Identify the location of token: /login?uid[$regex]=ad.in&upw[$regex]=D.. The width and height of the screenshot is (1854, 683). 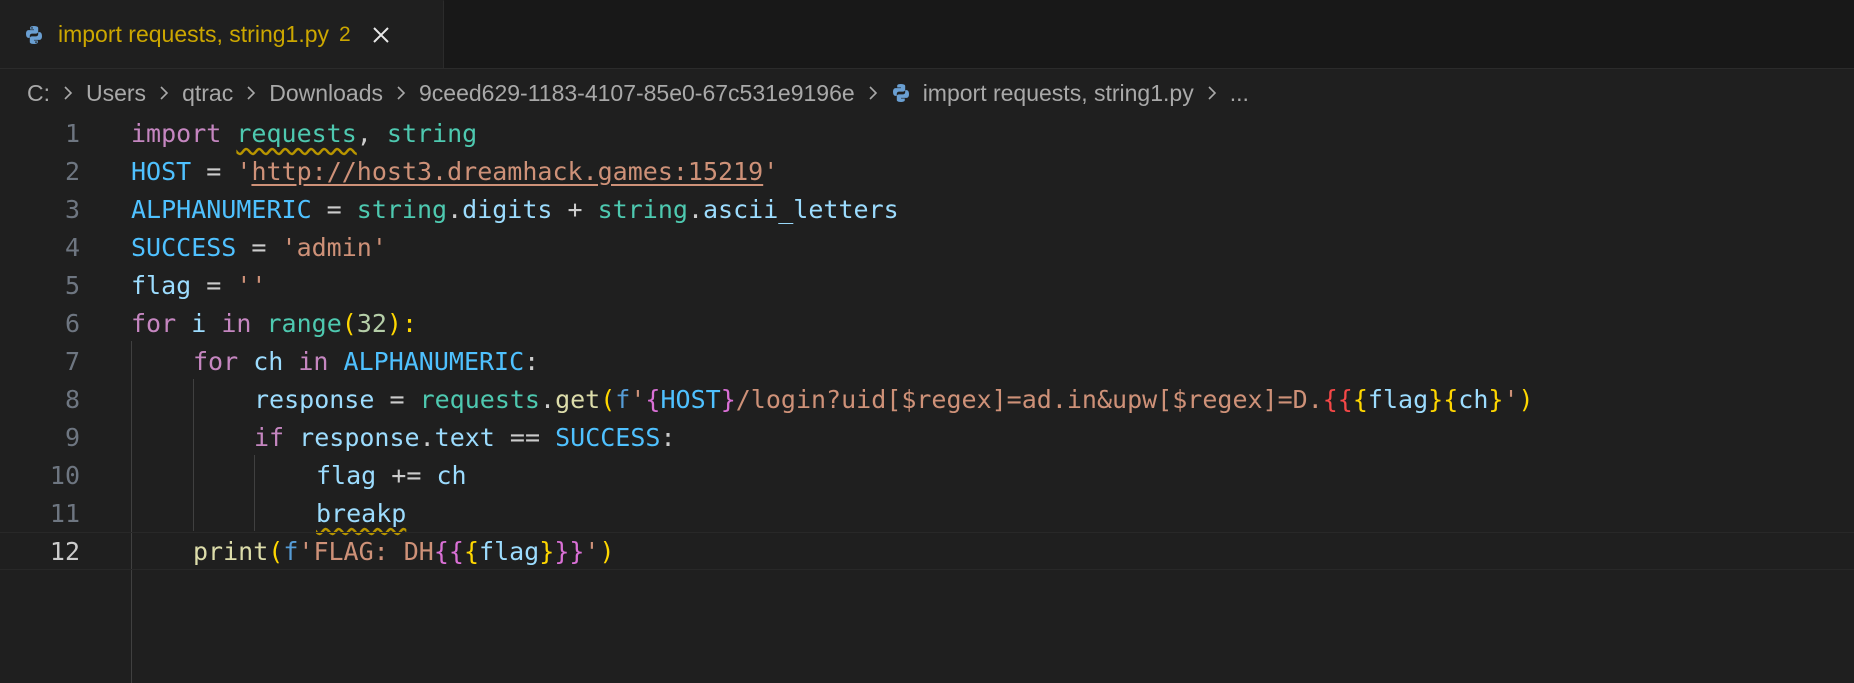
(1029, 399).